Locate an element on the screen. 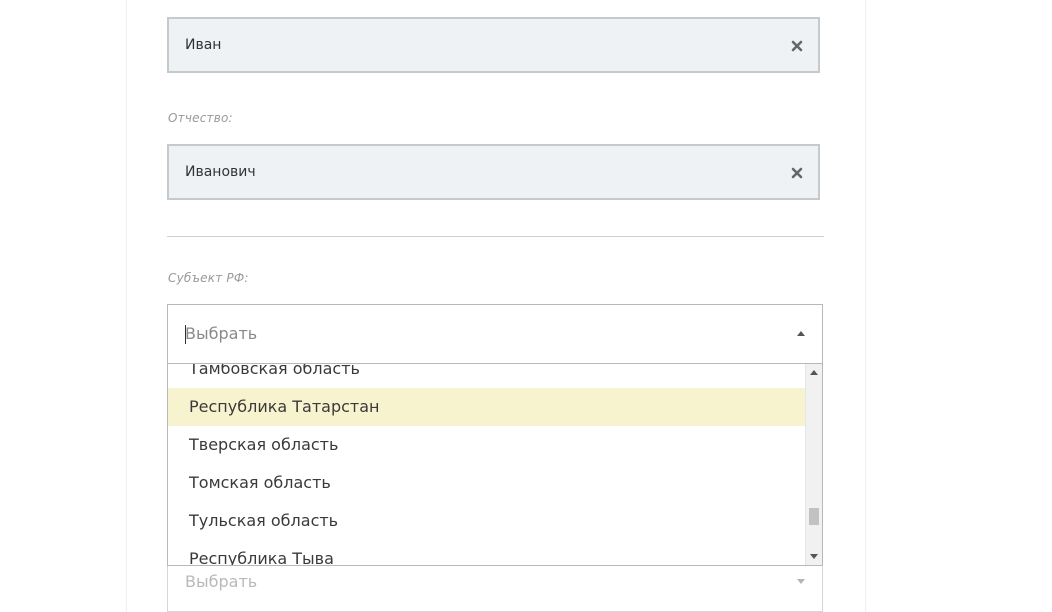  patronymic-value: Иванович is located at coordinates (220, 172).